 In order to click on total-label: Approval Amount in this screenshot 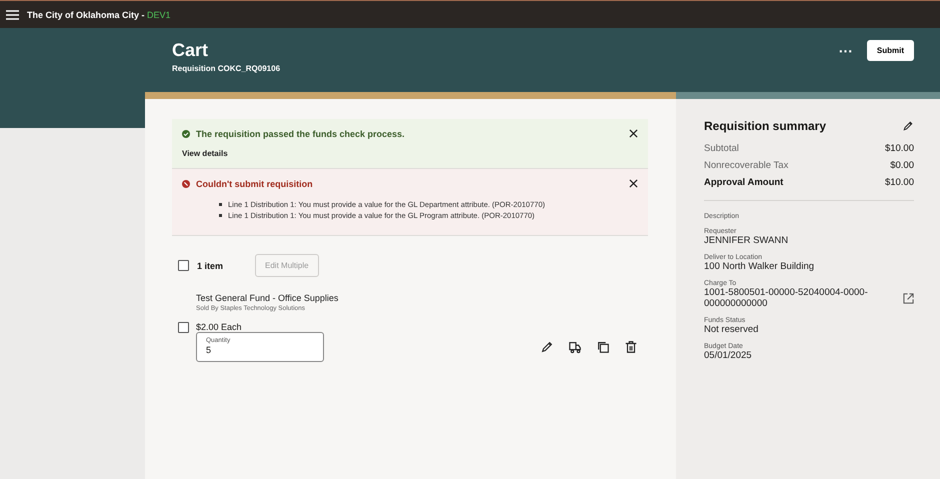, I will do `click(744, 182)`.